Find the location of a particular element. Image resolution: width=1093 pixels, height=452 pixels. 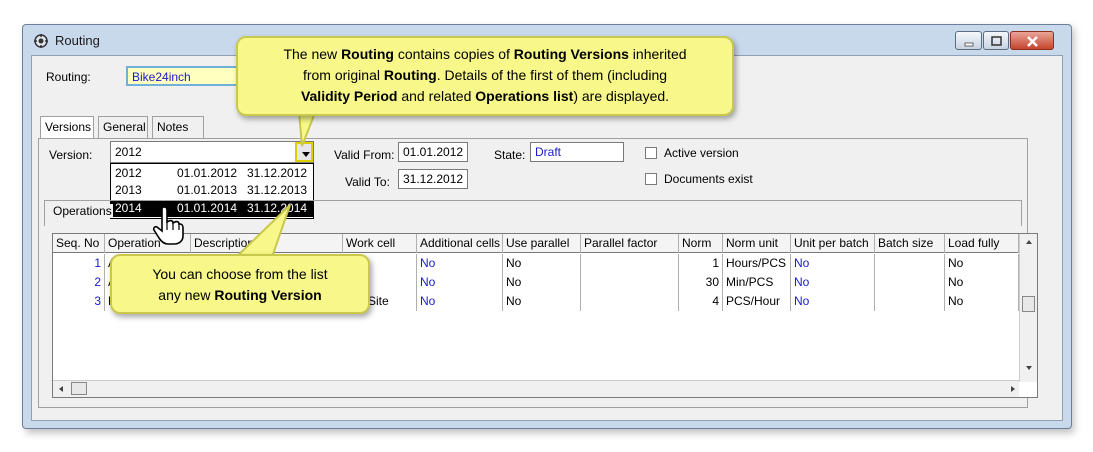

version-option-2012: 2012 01.01.2012 31.12.2012 is located at coordinates (212, 173).